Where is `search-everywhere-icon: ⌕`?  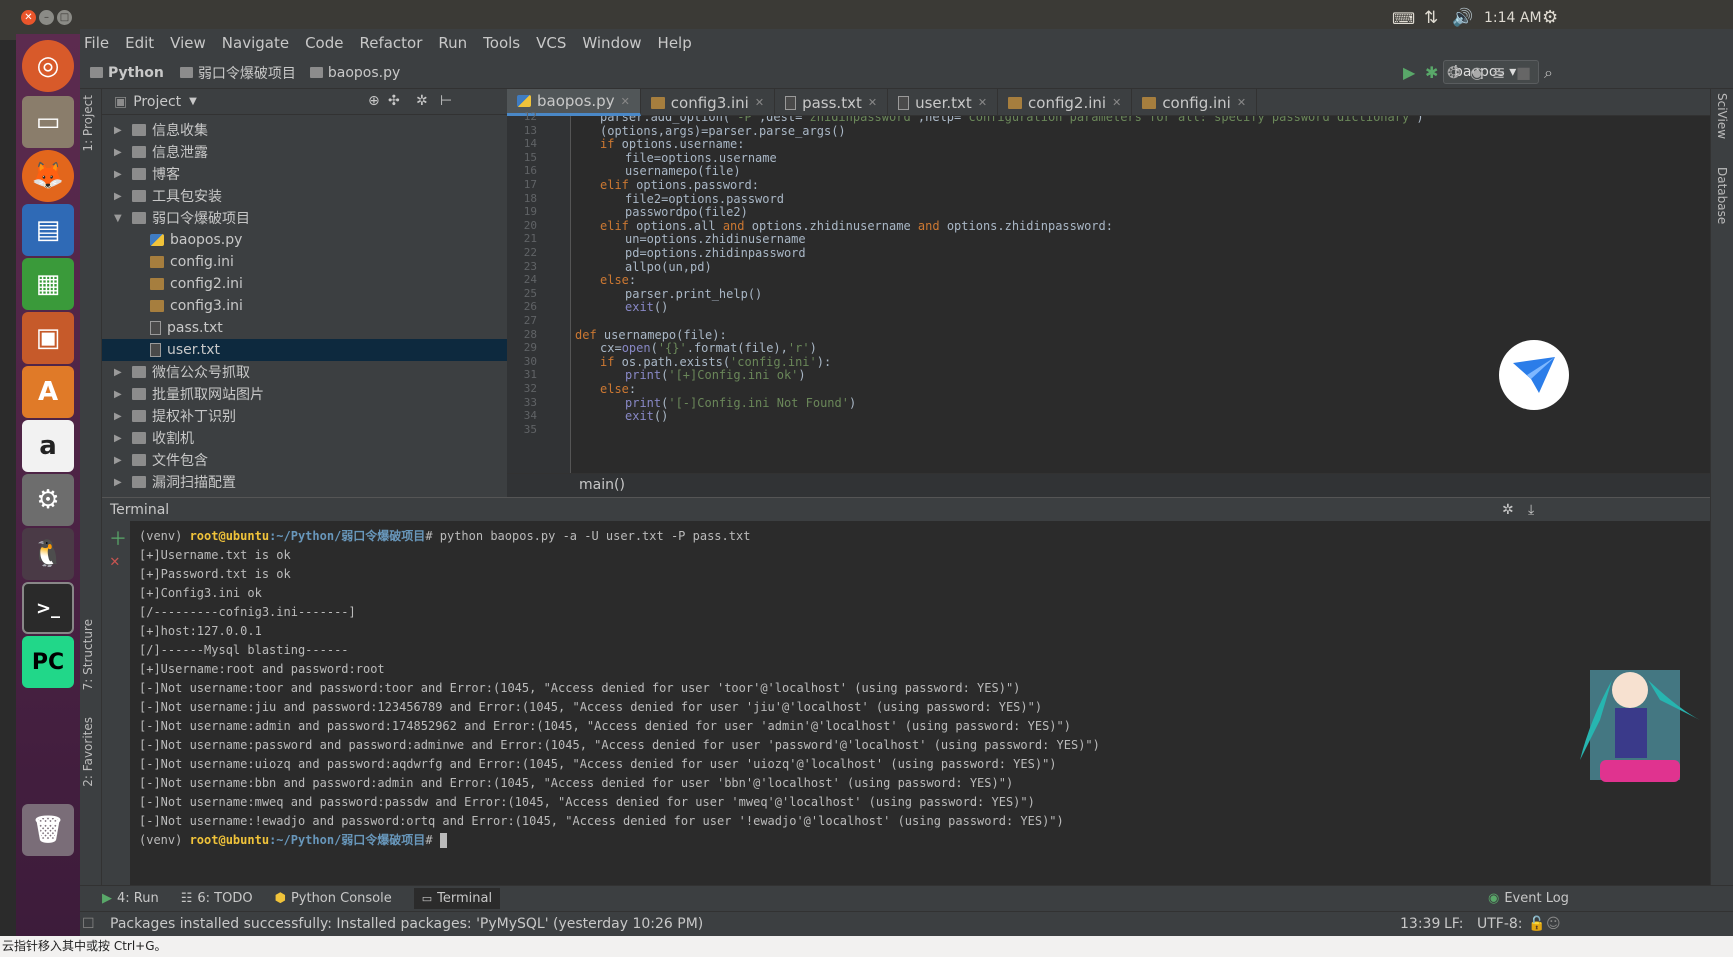 search-everywhere-icon: ⌕ is located at coordinates (1548, 73).